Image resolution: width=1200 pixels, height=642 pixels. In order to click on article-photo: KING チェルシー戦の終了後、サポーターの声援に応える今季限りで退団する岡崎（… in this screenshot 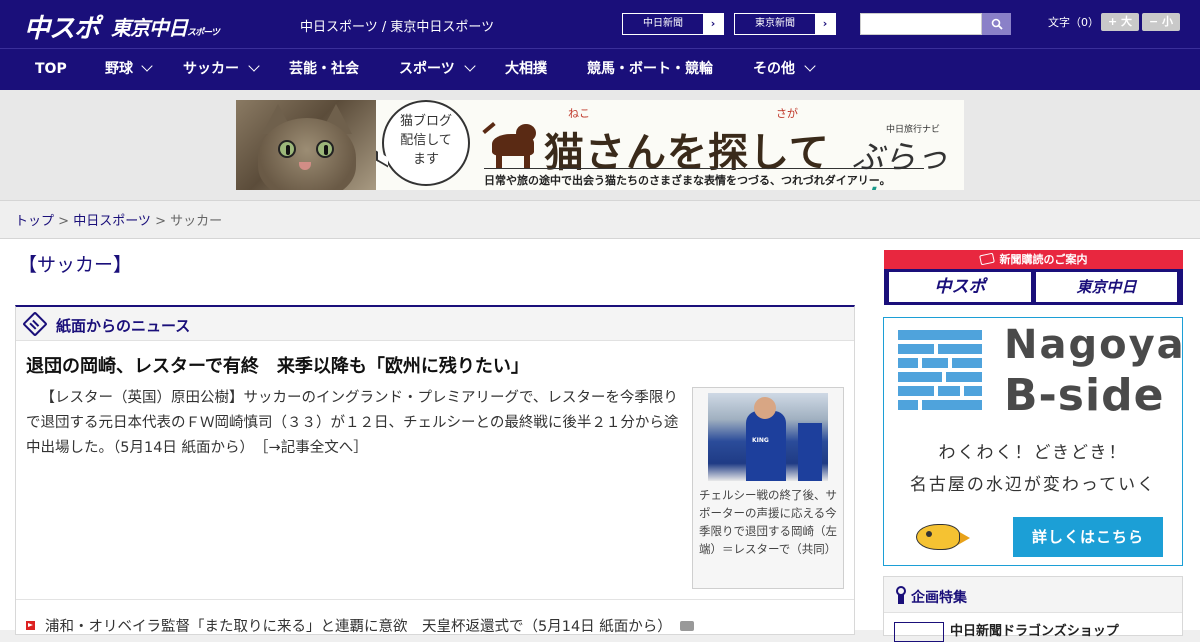, I will do `click(768, 488)`.